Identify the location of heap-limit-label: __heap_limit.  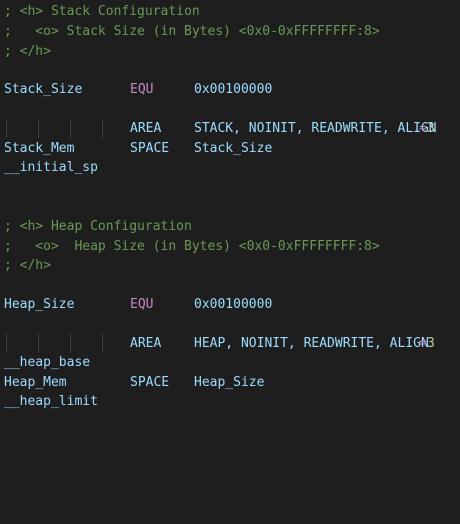
(51, 401).